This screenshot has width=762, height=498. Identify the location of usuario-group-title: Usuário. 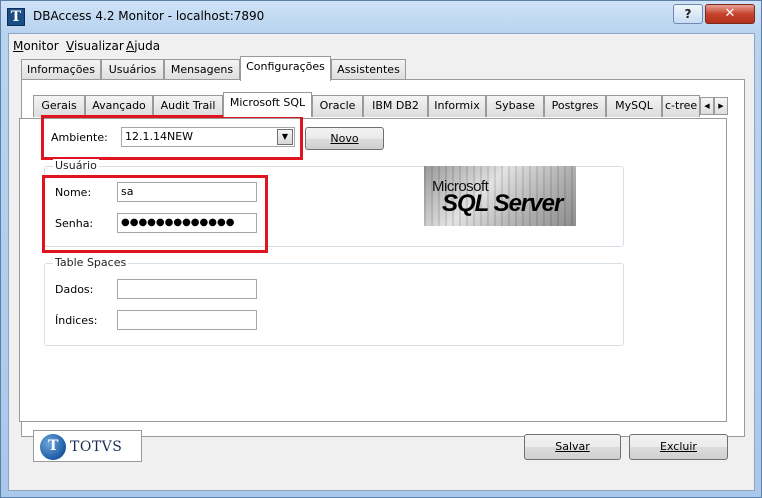
(76, 165).